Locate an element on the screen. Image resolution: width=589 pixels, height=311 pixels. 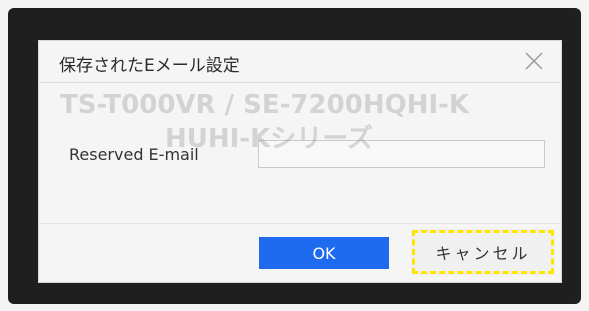
close-icon is located at coordinates (534, 61).